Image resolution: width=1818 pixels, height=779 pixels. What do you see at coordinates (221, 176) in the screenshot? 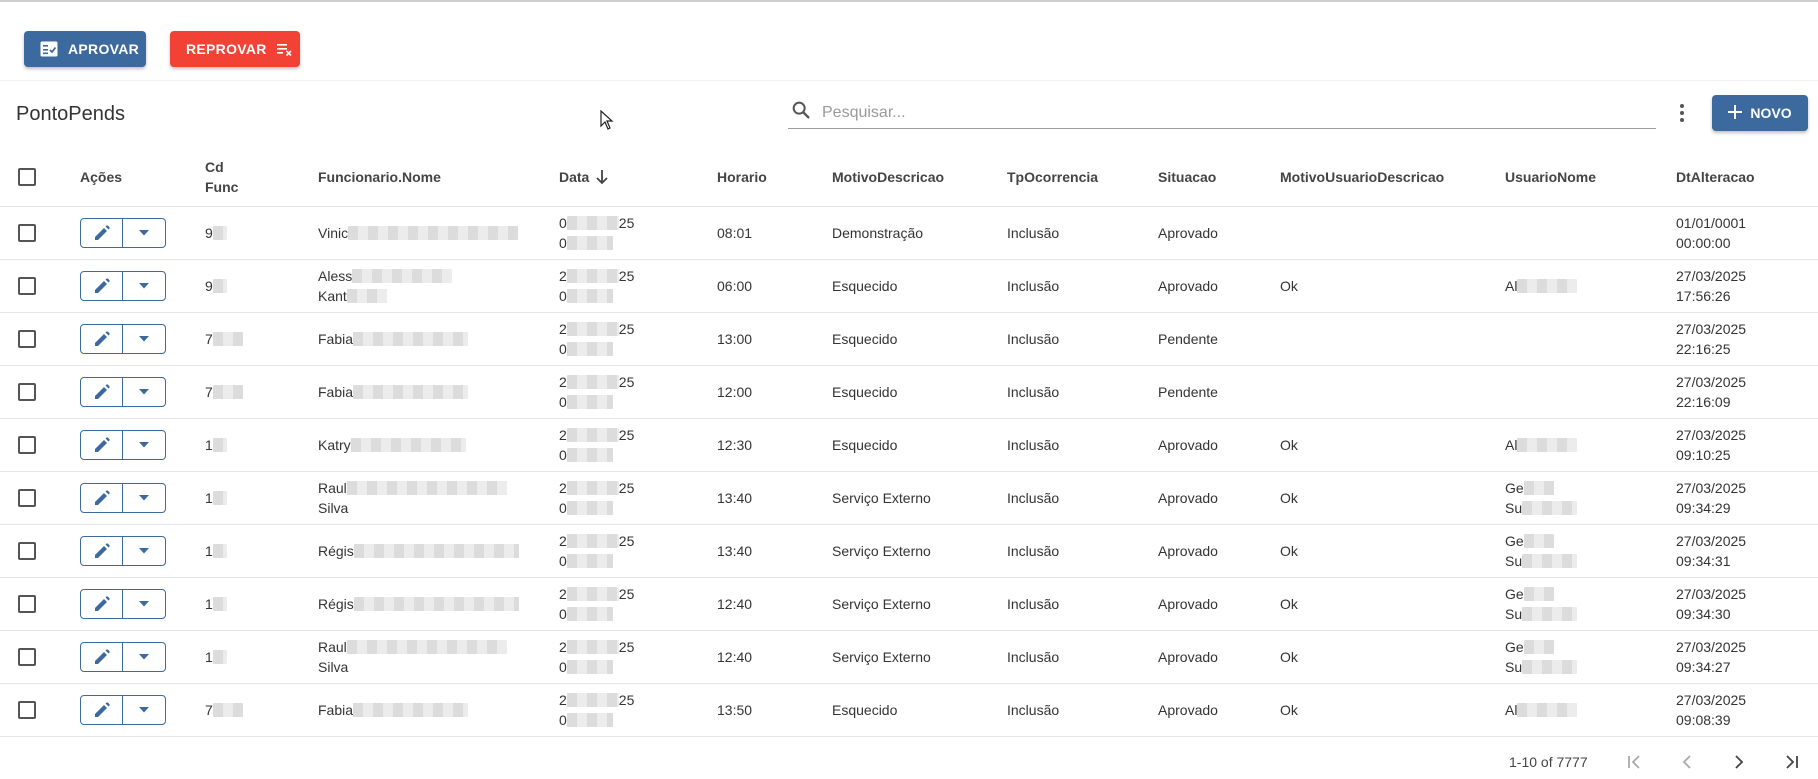
I see `header-cd-func: Cd Func` at bounding box center [221, 176].